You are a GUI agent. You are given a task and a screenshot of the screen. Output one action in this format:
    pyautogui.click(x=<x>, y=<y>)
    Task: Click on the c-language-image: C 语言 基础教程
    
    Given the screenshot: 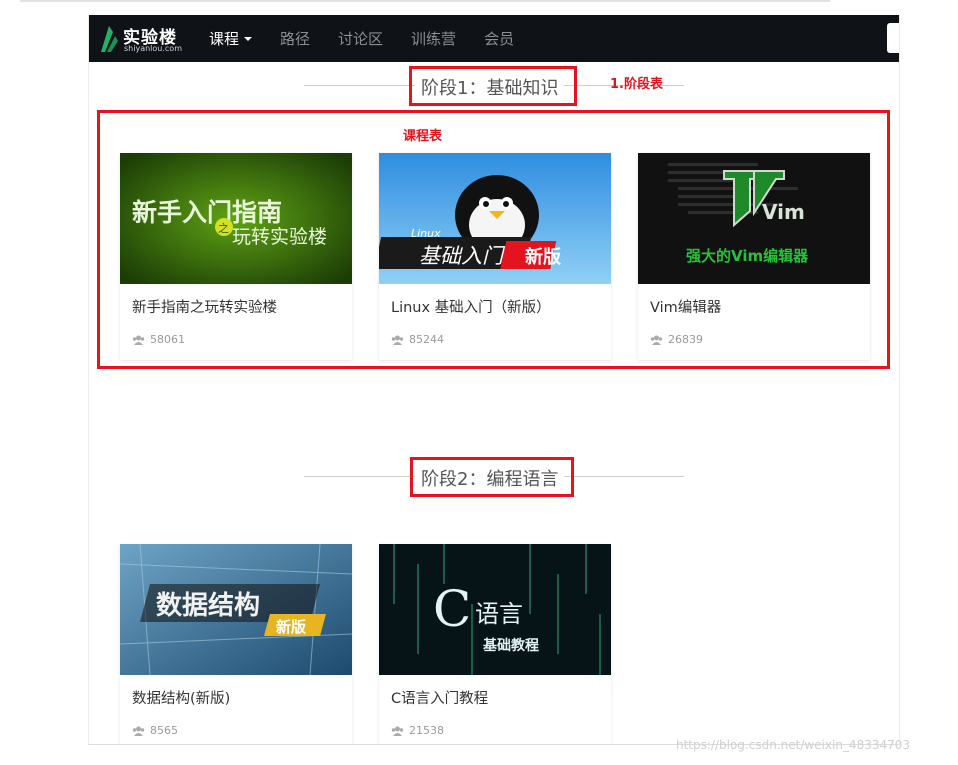 What is the action you would take?
    pyautogui.click(x=495, y=609)
    